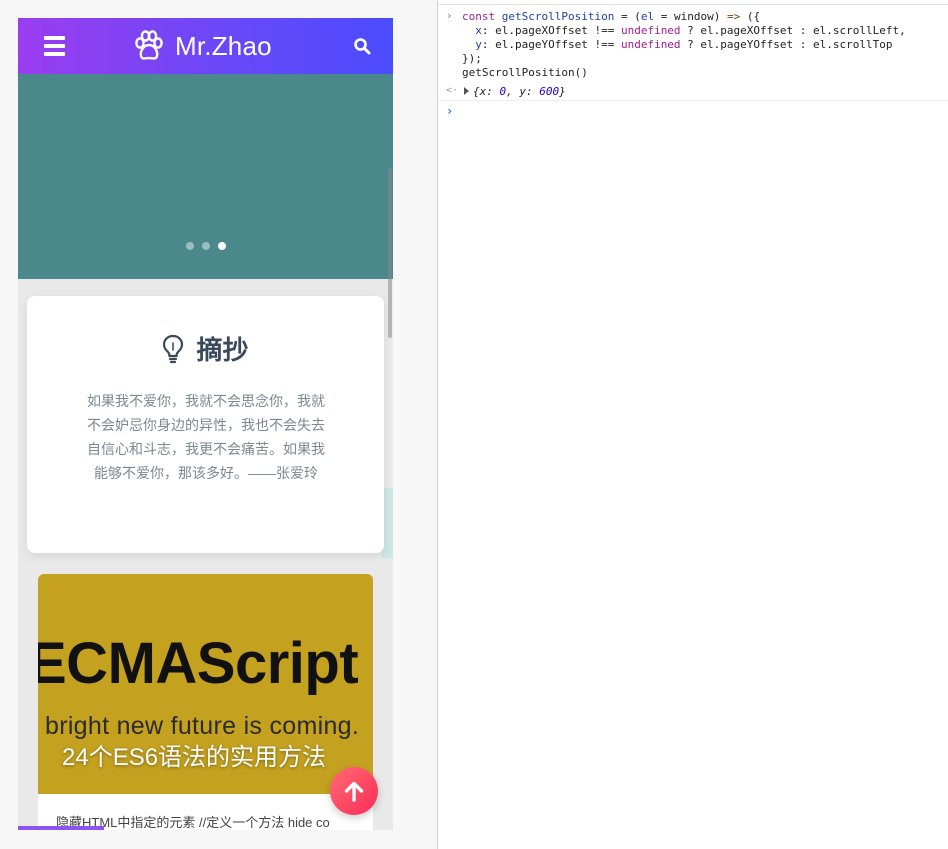 The image size is (948, 849). Describe the element at coordinates (173, 348) in the screenshot. I see `lightbulb-icon` at that location.